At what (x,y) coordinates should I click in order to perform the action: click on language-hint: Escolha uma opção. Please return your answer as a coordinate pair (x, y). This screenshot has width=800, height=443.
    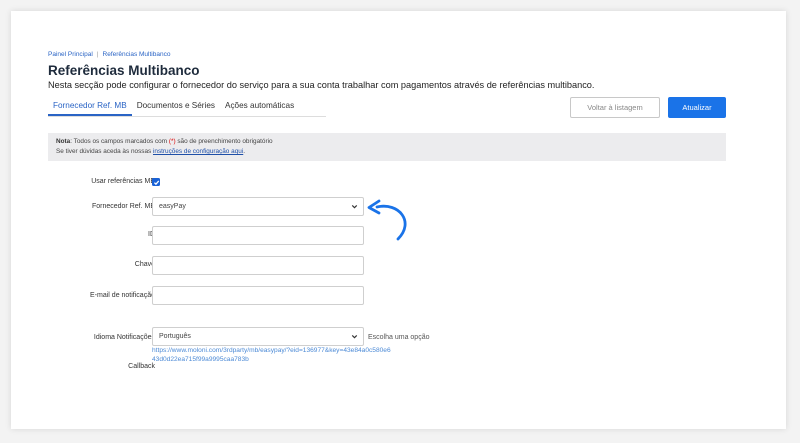
    Looking at the image, I should click on (399, 337).